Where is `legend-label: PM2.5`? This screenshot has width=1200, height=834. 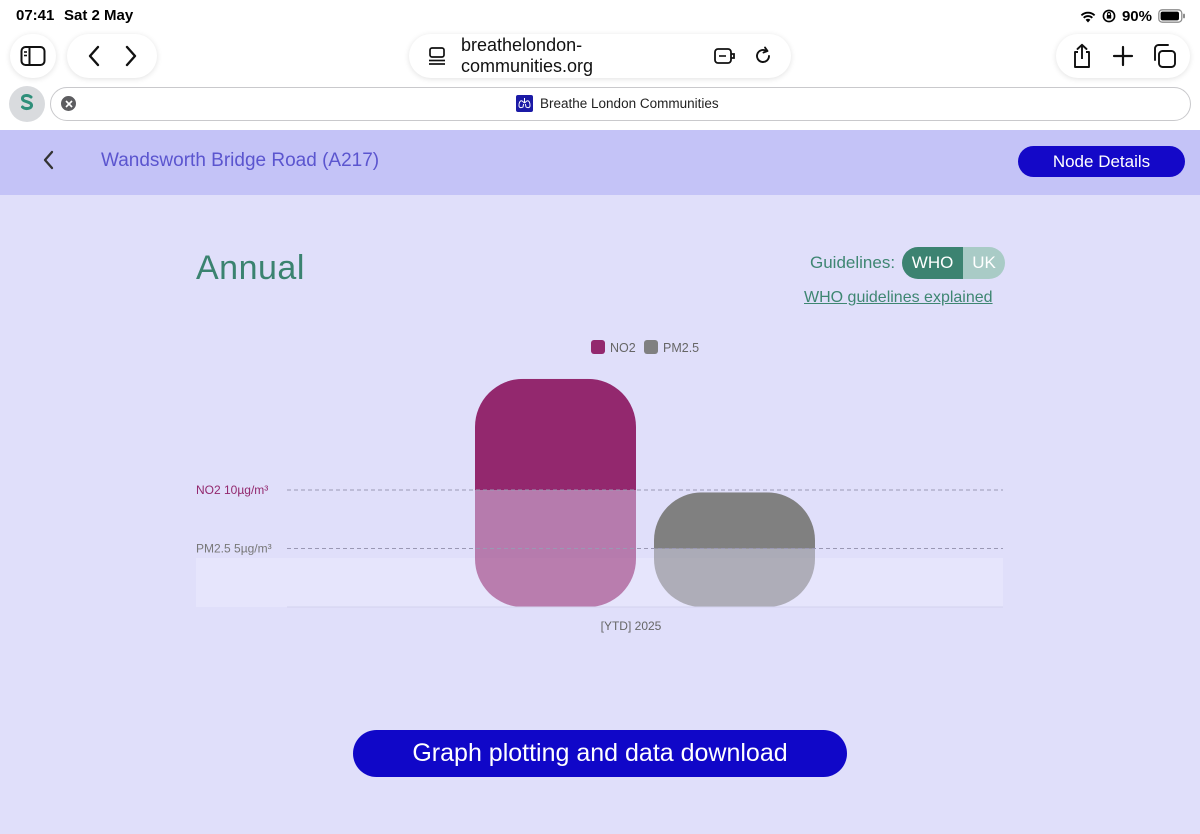 legend-label: PM2.5 is located at coordinates (681, 348).